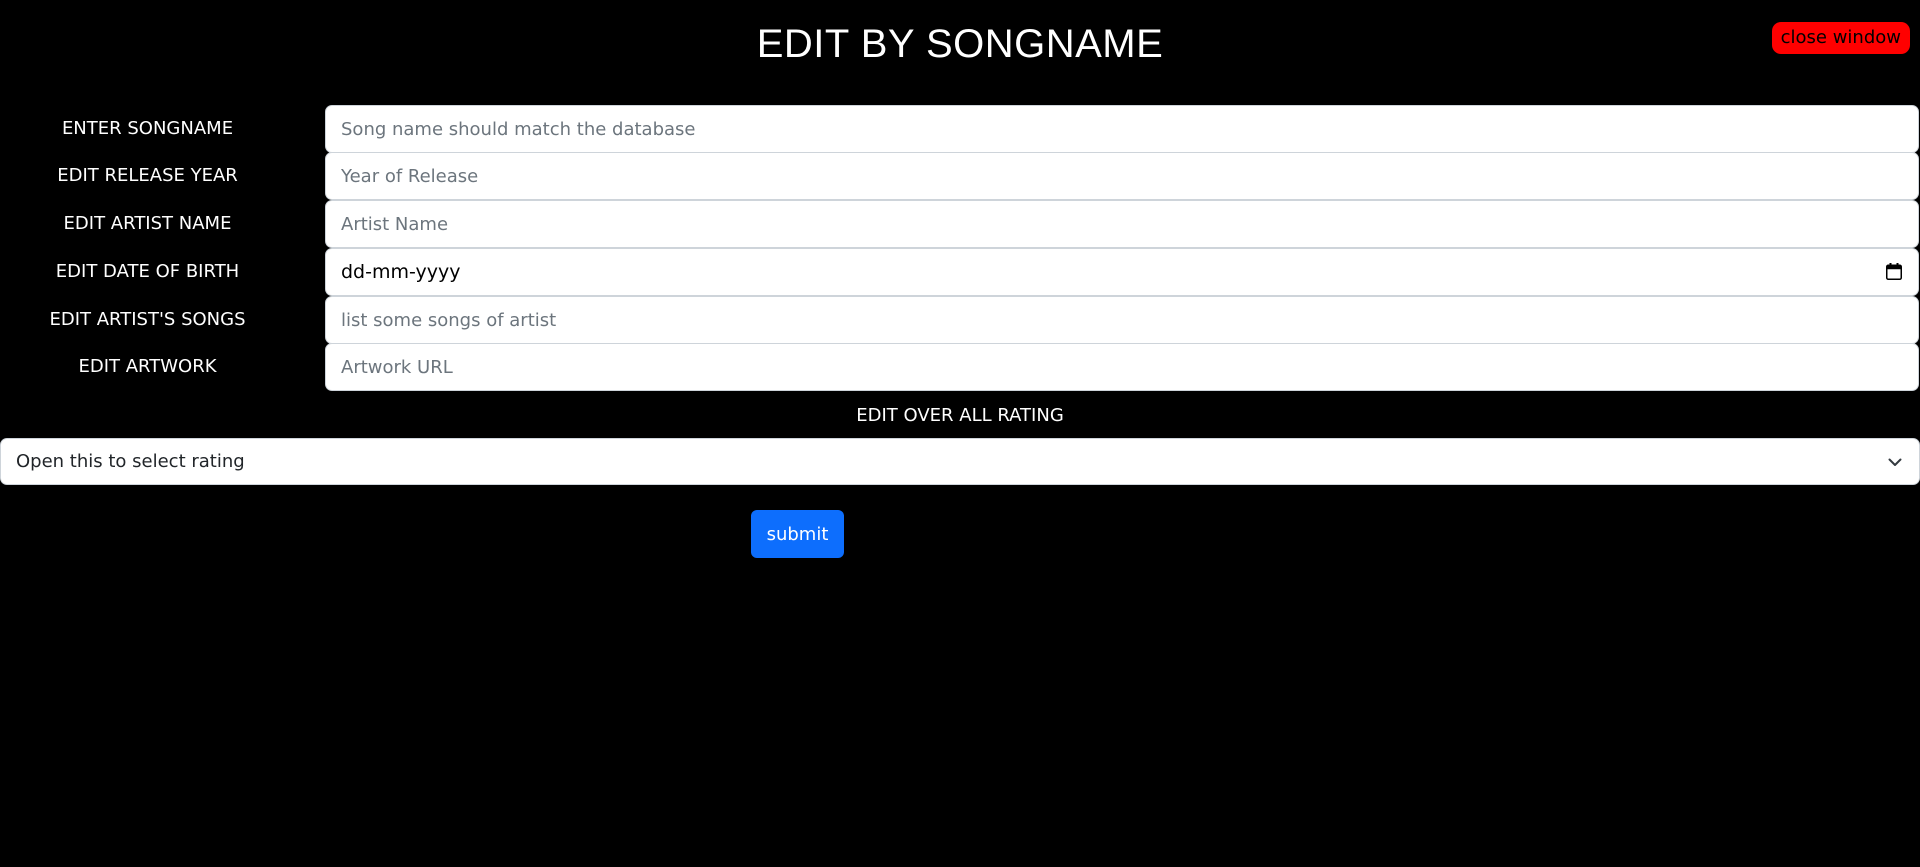  Describe the element at coordinates (960, 44) in the screenshot. I see `page-title: EDIT BY SONGNAME` at that location.